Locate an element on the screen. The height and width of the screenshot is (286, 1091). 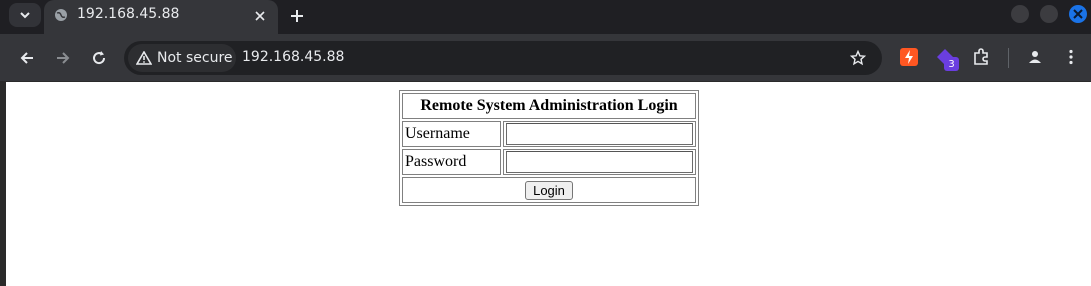
reload-button is located at coordinates (99, 58).